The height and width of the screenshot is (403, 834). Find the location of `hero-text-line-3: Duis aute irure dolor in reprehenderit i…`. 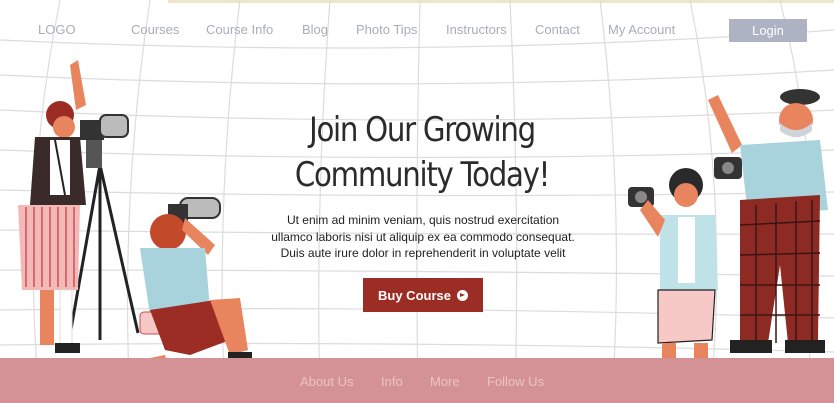

hero-text-line-3: Duis aute irure dolor in reprehenderit i… is located at coordinates (423, 253).